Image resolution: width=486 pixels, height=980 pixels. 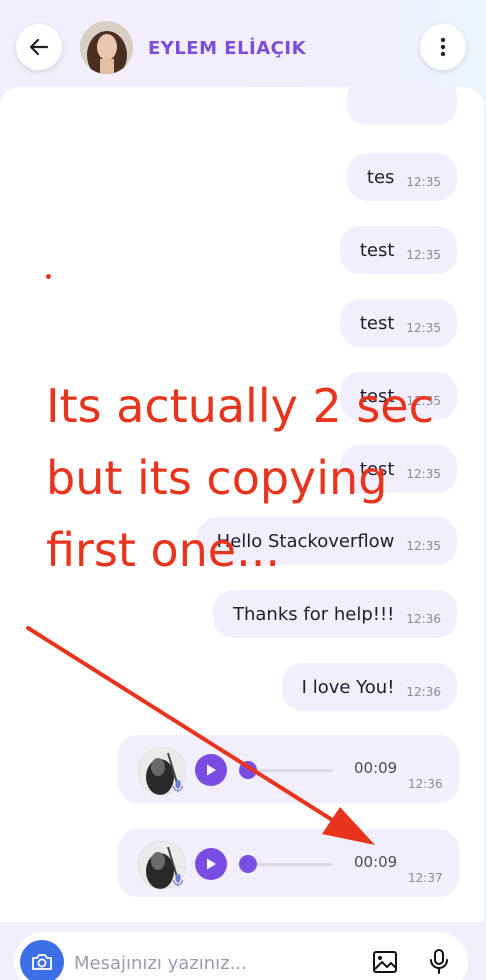 What do you see at coordinates (425, 784) in the screenshot?
I see `voice-time: 12:36` at bounding box center [425, 784].